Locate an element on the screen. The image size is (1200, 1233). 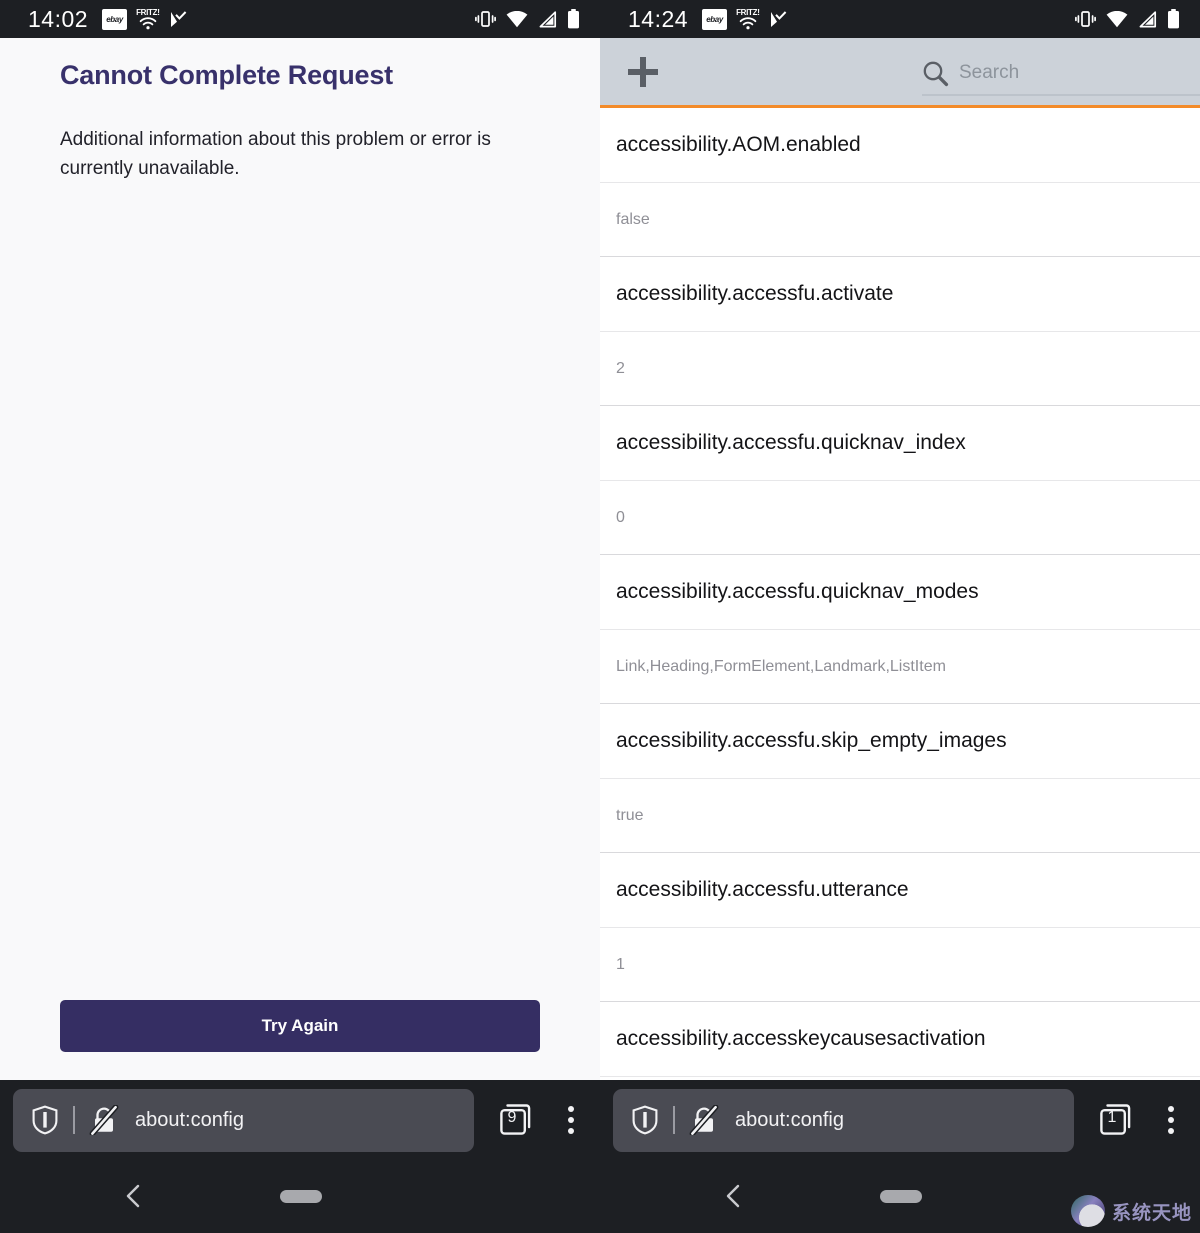
preference-value-row: 1 is located at coordinates (900, 965).